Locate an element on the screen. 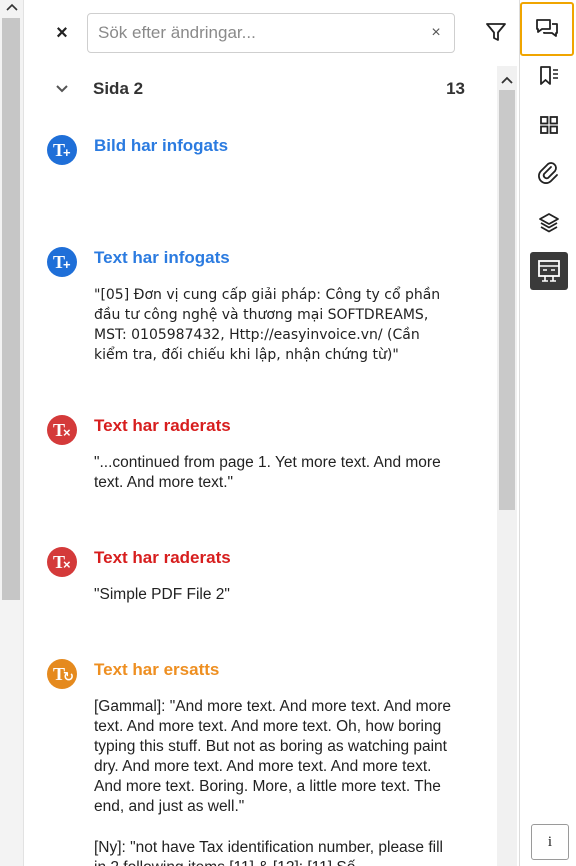 The width and height of the screenshot is (576, 866). change-title: Bild har infogats is located at coordinates (161, 145).